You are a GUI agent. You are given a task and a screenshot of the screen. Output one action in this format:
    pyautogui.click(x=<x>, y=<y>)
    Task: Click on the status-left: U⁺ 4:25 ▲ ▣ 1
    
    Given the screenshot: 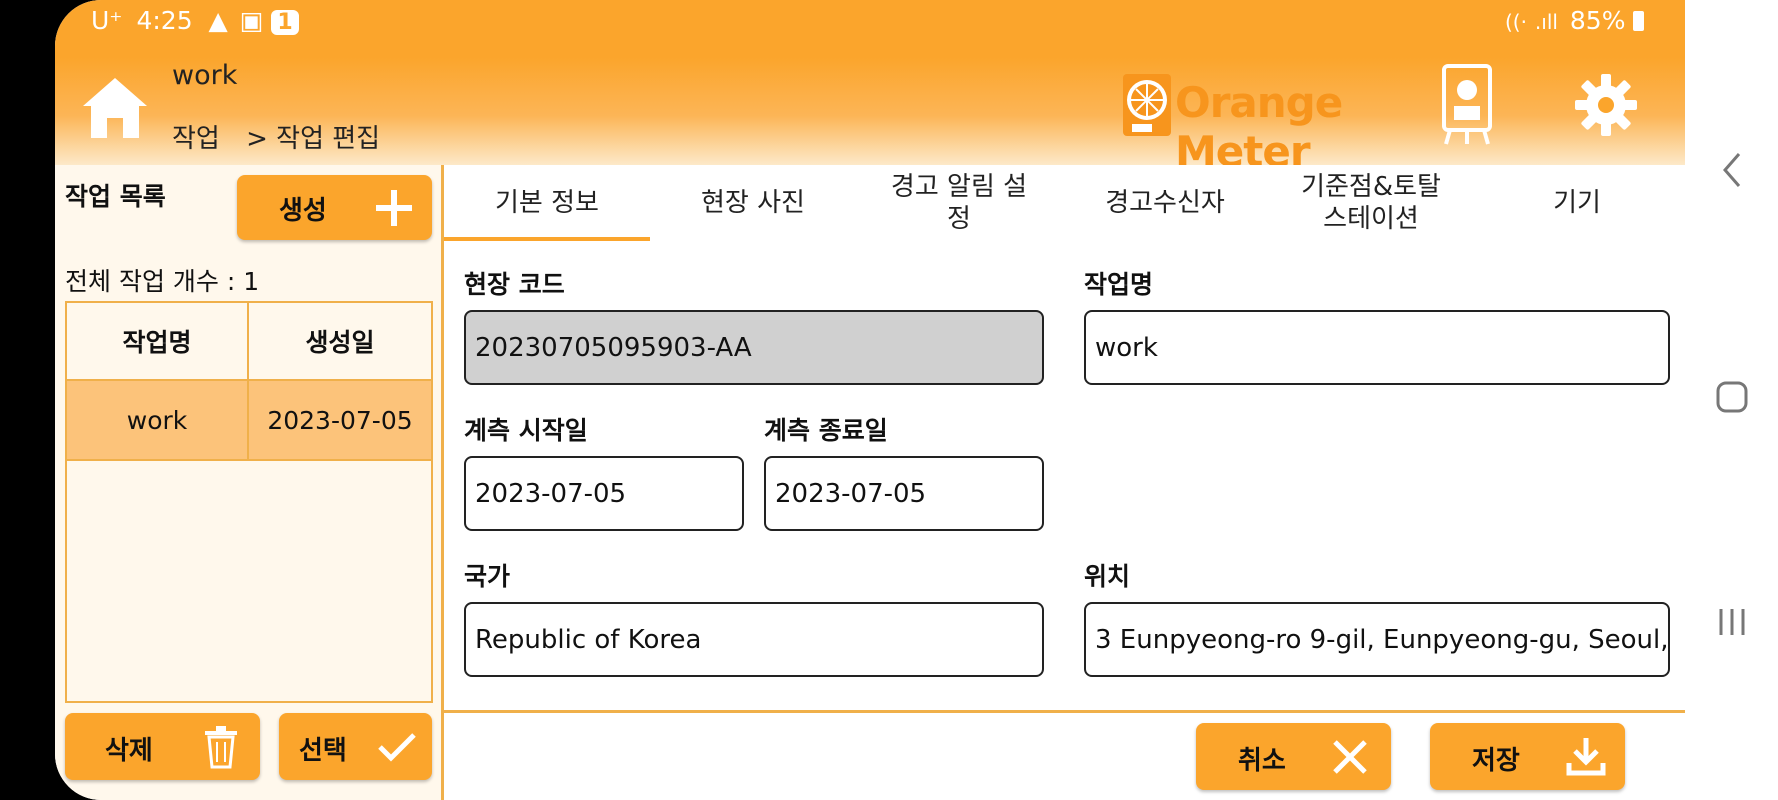 What is the action you would take?
    pyautogui.click(x=195, y=20)
    